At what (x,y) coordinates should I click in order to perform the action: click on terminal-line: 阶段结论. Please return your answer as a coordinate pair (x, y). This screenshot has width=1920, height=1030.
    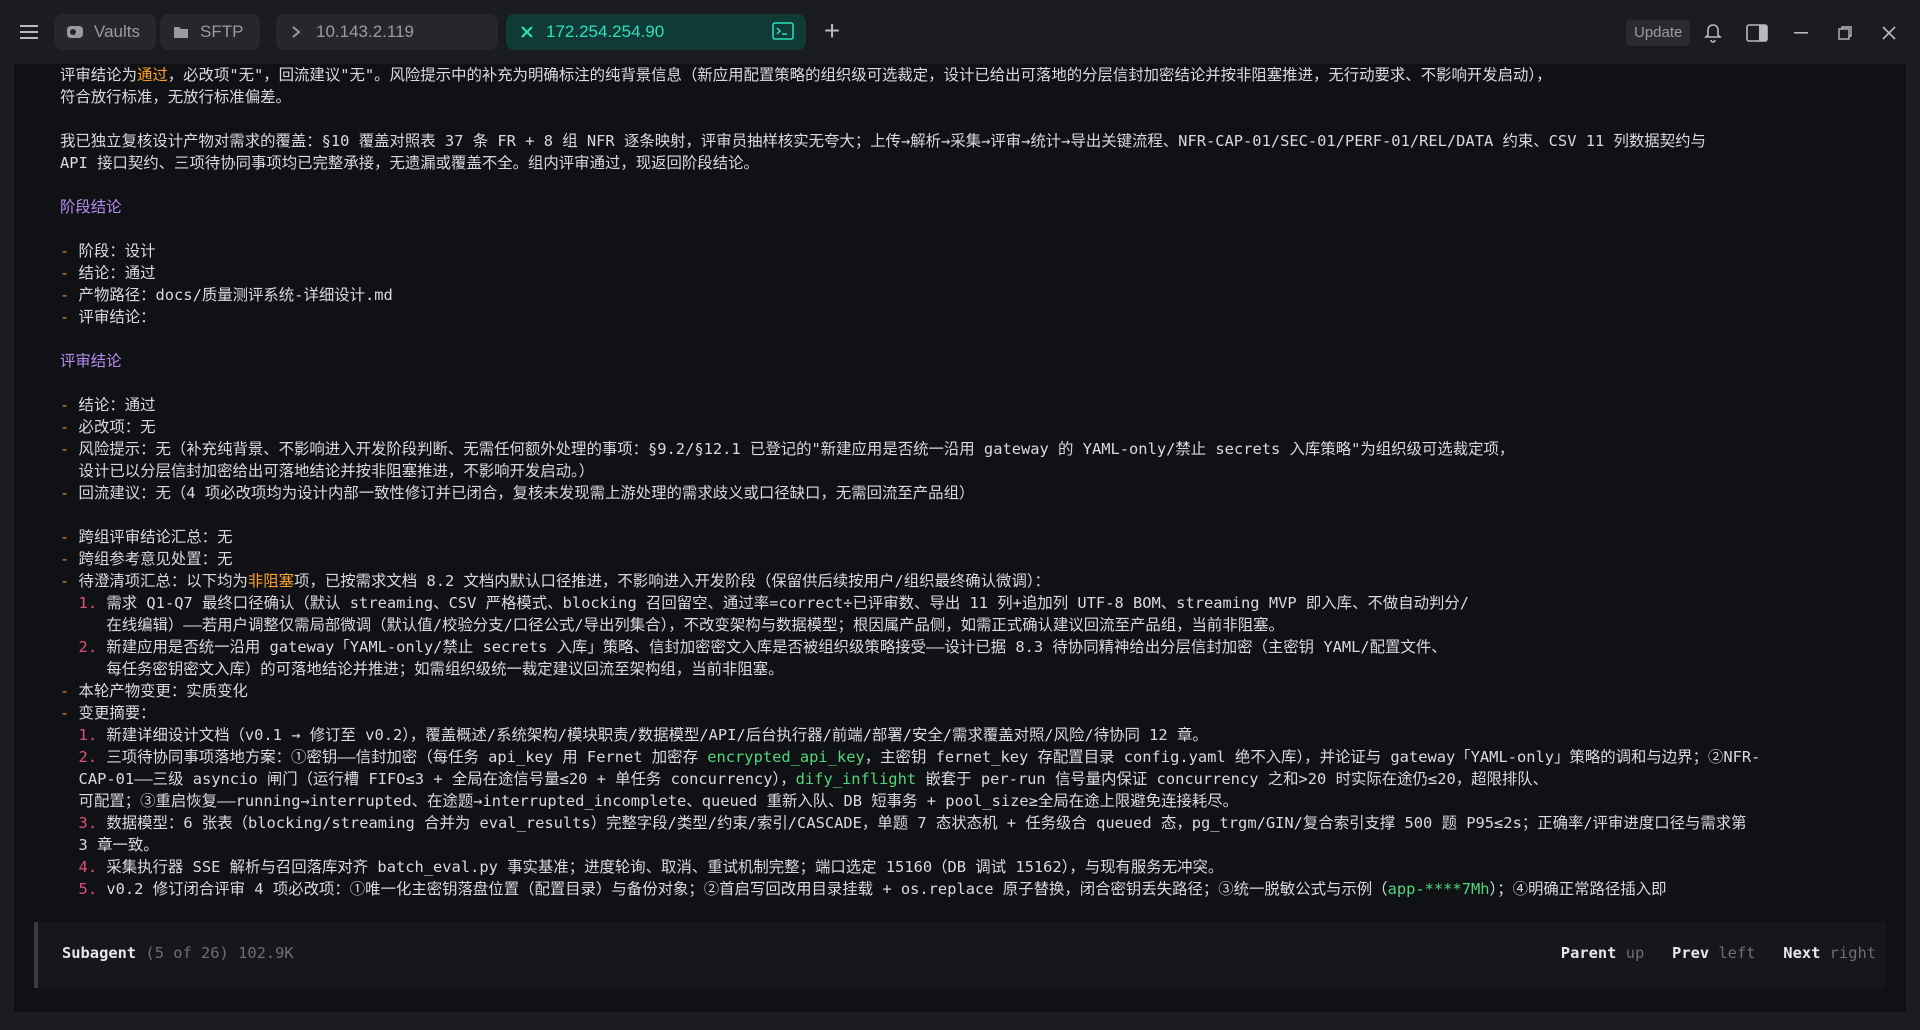
    Looking at the image, I should click on (91, 207).